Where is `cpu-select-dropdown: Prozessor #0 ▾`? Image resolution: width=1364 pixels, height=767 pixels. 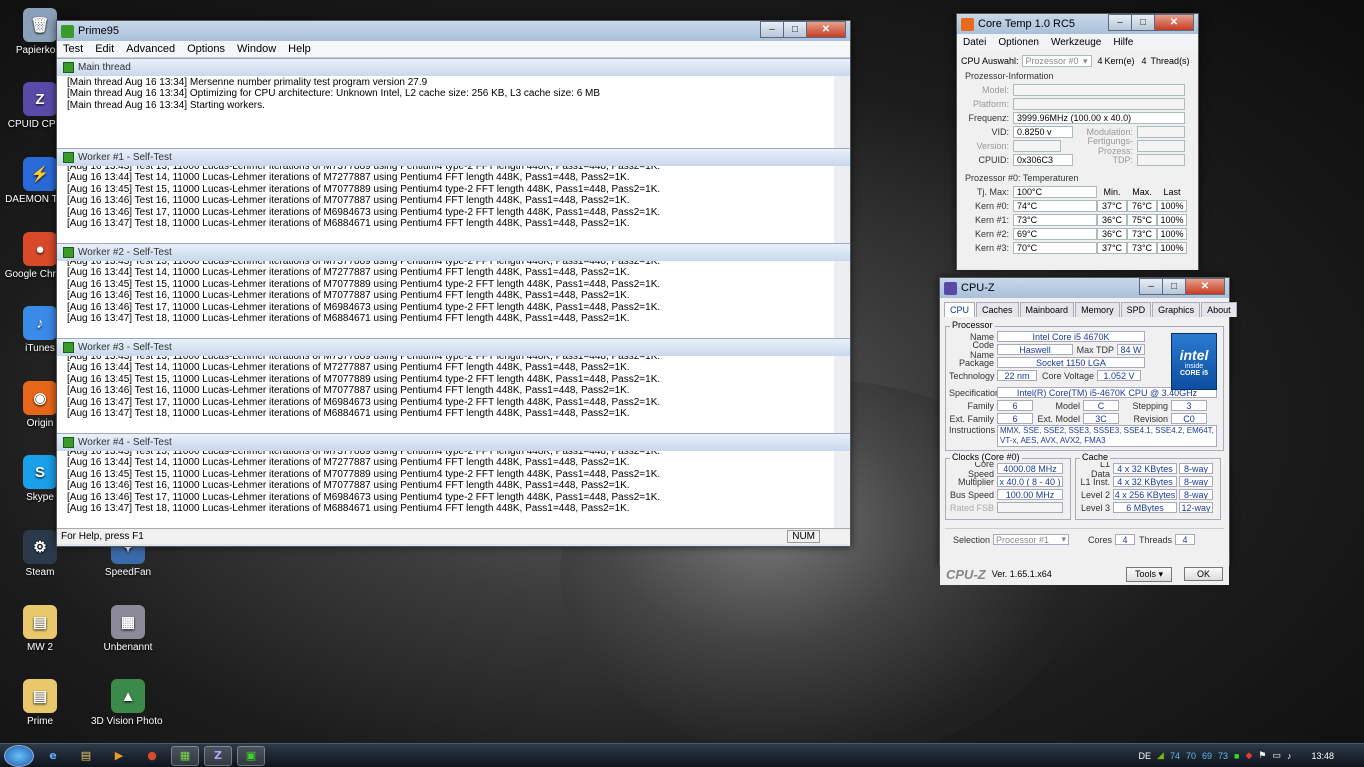
cpu-select-dropdown: Prozessor #0 ▾ is located at coordinates (1056, 61).